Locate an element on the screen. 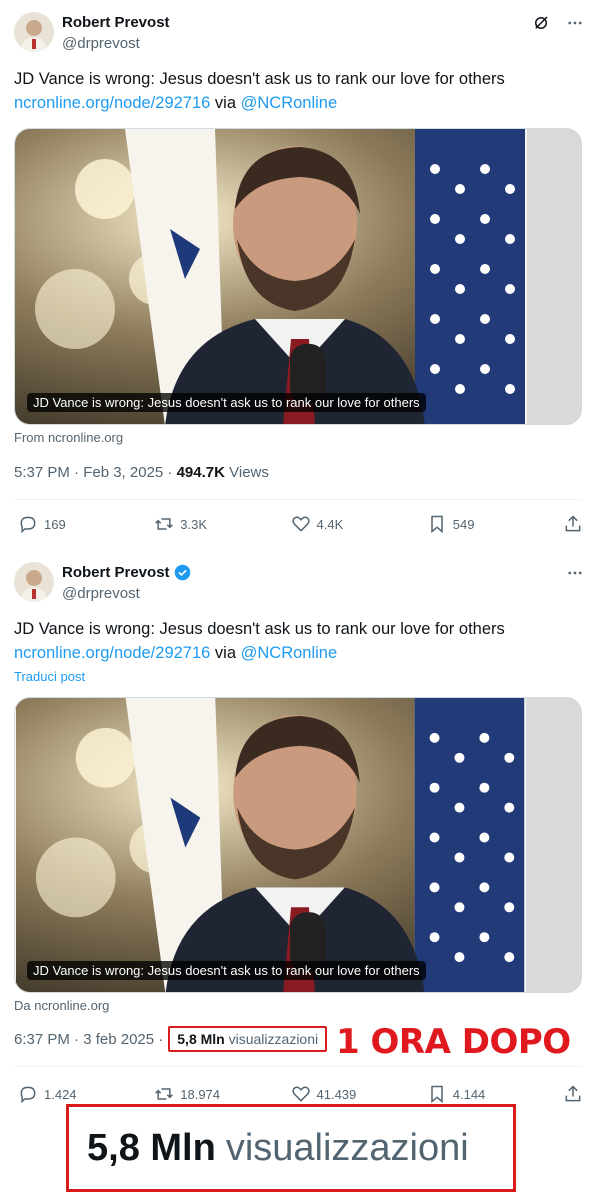  views-zoom-callout: 5,8 Mln visualizzazioni is located at coordinates (291, 1148).